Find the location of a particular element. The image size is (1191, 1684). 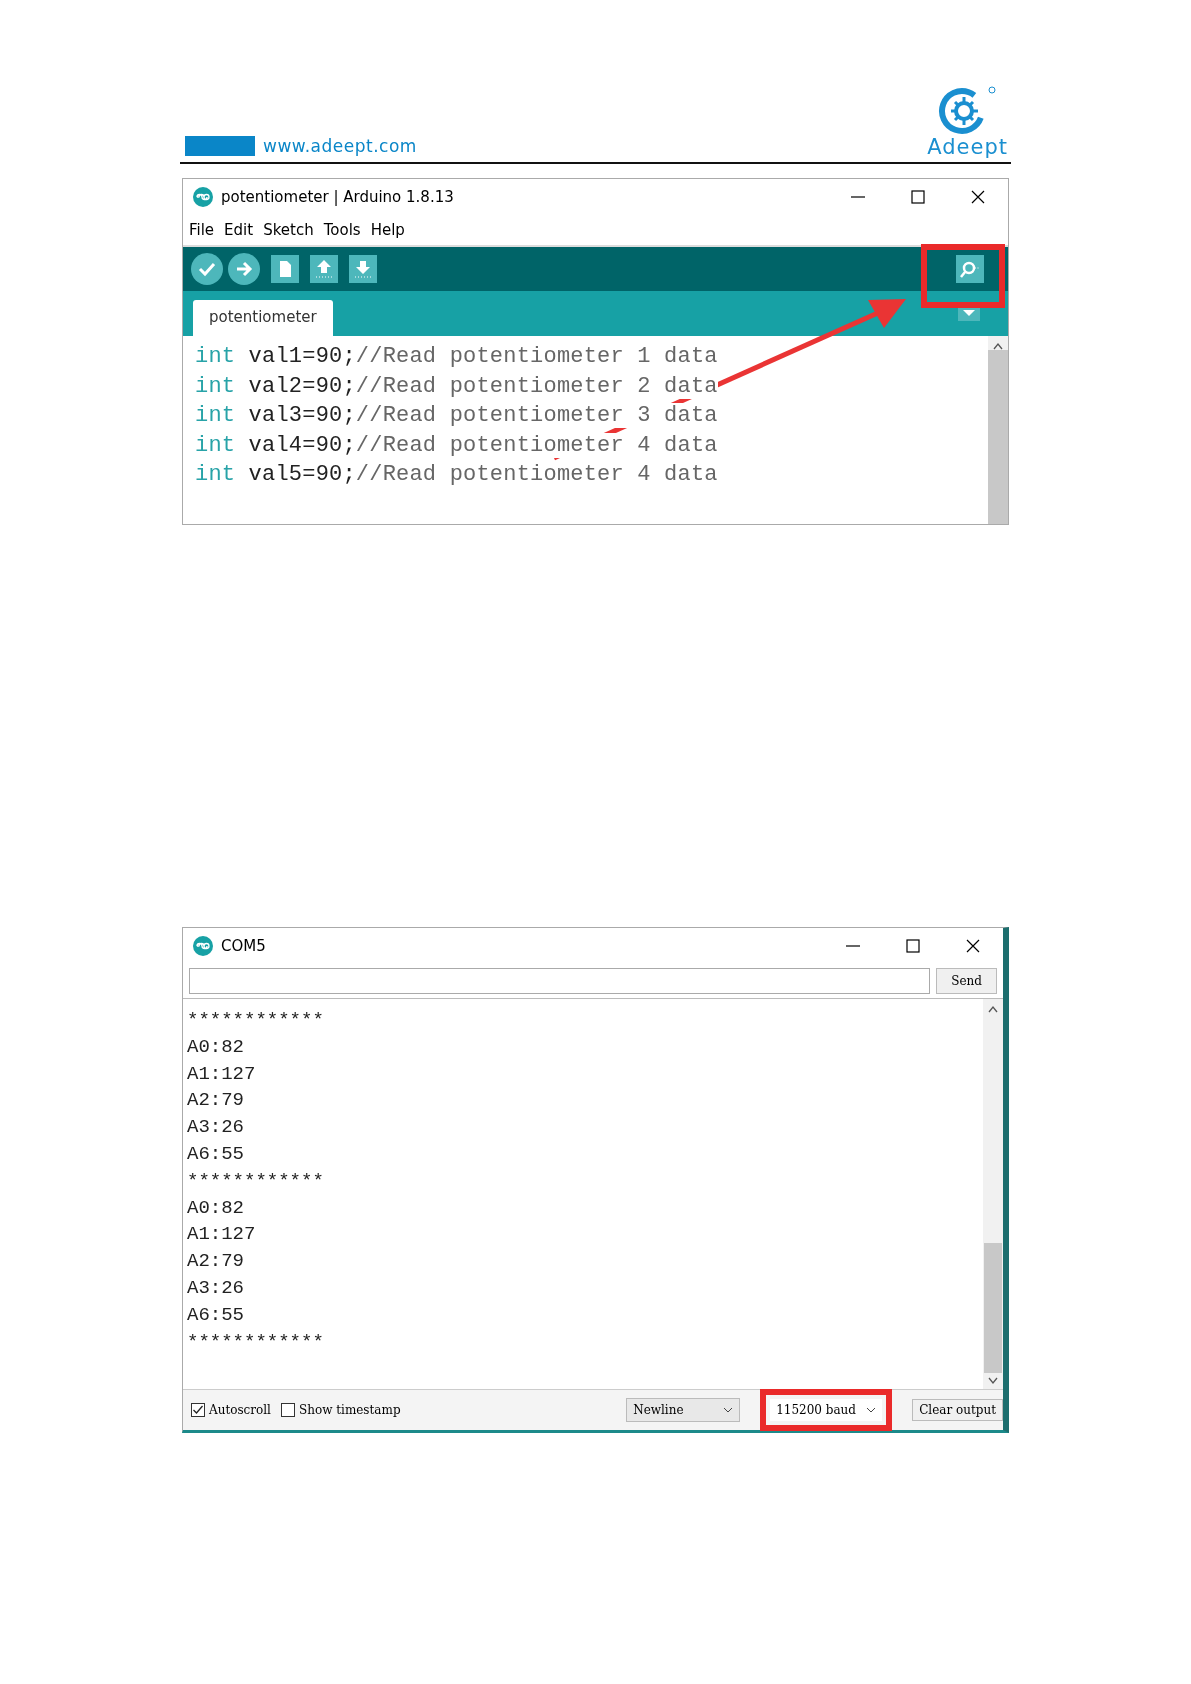

logo-icon is located at coordinates (967, 111).